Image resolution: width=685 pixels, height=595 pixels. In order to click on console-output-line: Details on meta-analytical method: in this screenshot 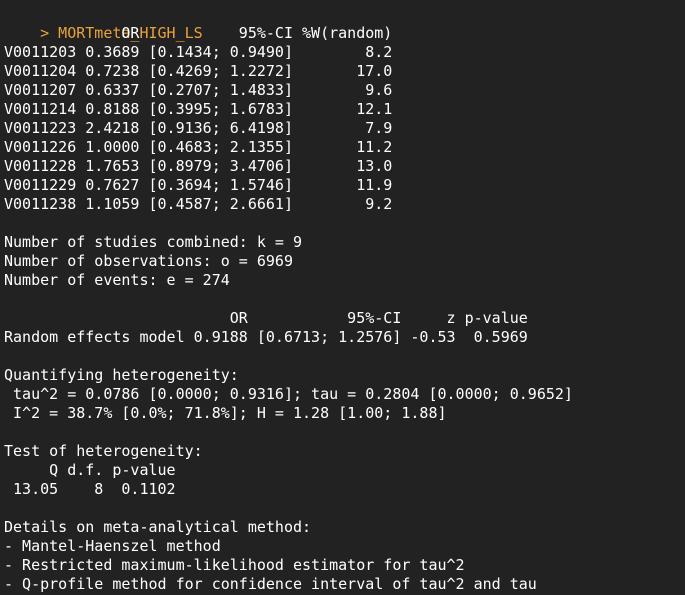, I will do `click(158, 527)`.